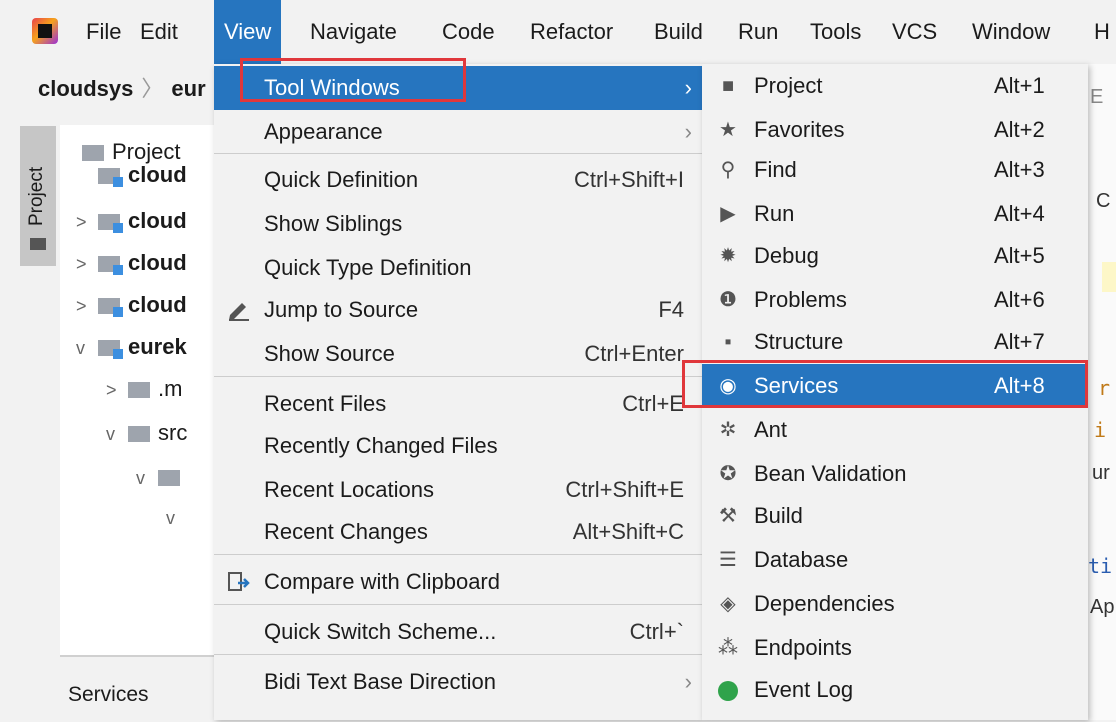 The height and width of the screenshot is (722, 1116). I want to click on menu-item-shortcut: Alt+2, so click(1019, 129).